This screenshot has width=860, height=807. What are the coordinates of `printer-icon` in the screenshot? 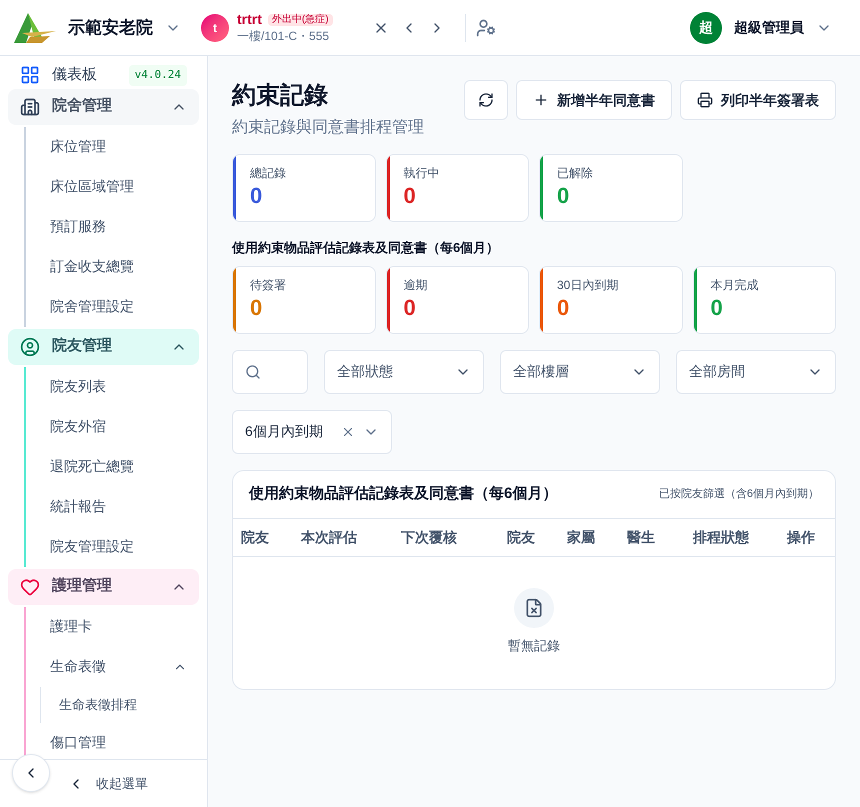 It's located at (705, 100).